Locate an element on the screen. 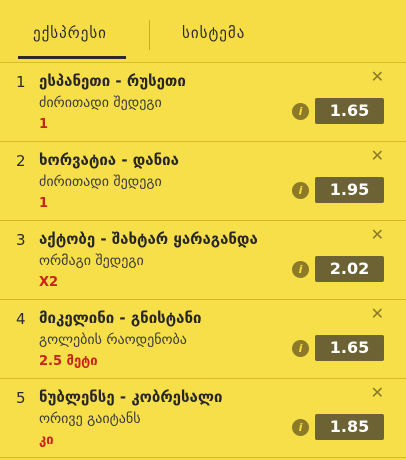  bet-selection: კი is located at coordinates (46, 440).